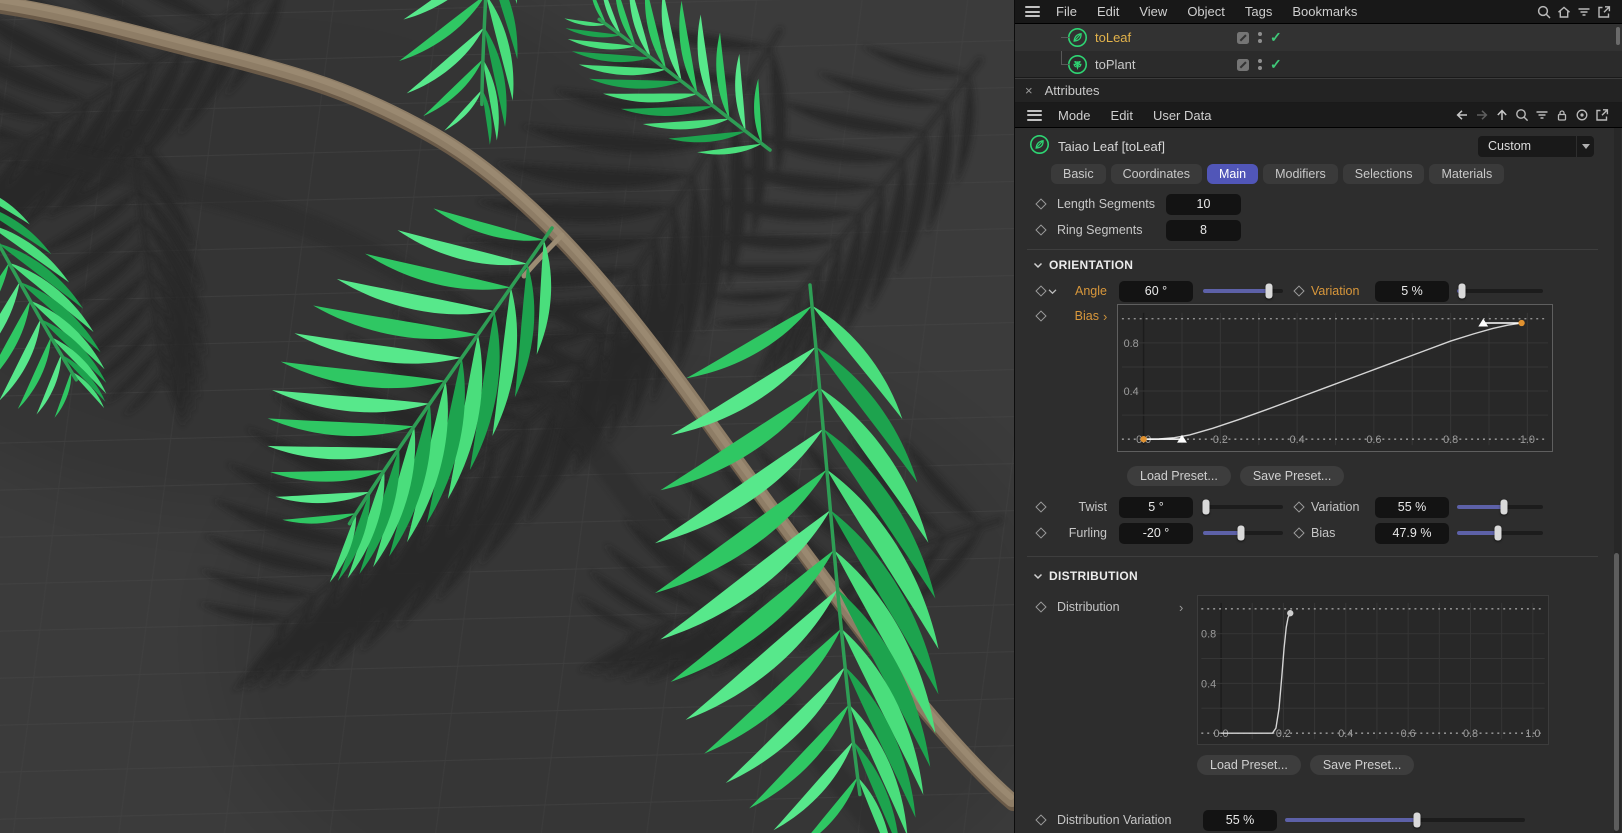  What do you see at coordinates (1582, 115) in the screenshot?
I see `target-icon` at bounding box center [1582, 115].